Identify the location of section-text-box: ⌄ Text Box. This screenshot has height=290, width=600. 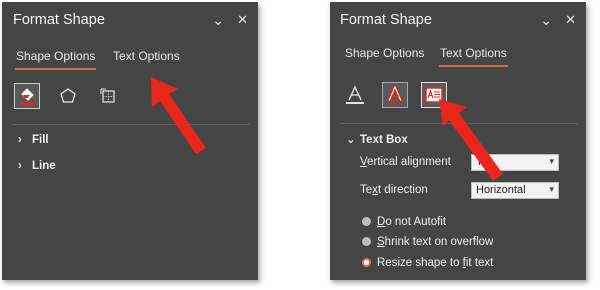
(377, 139).